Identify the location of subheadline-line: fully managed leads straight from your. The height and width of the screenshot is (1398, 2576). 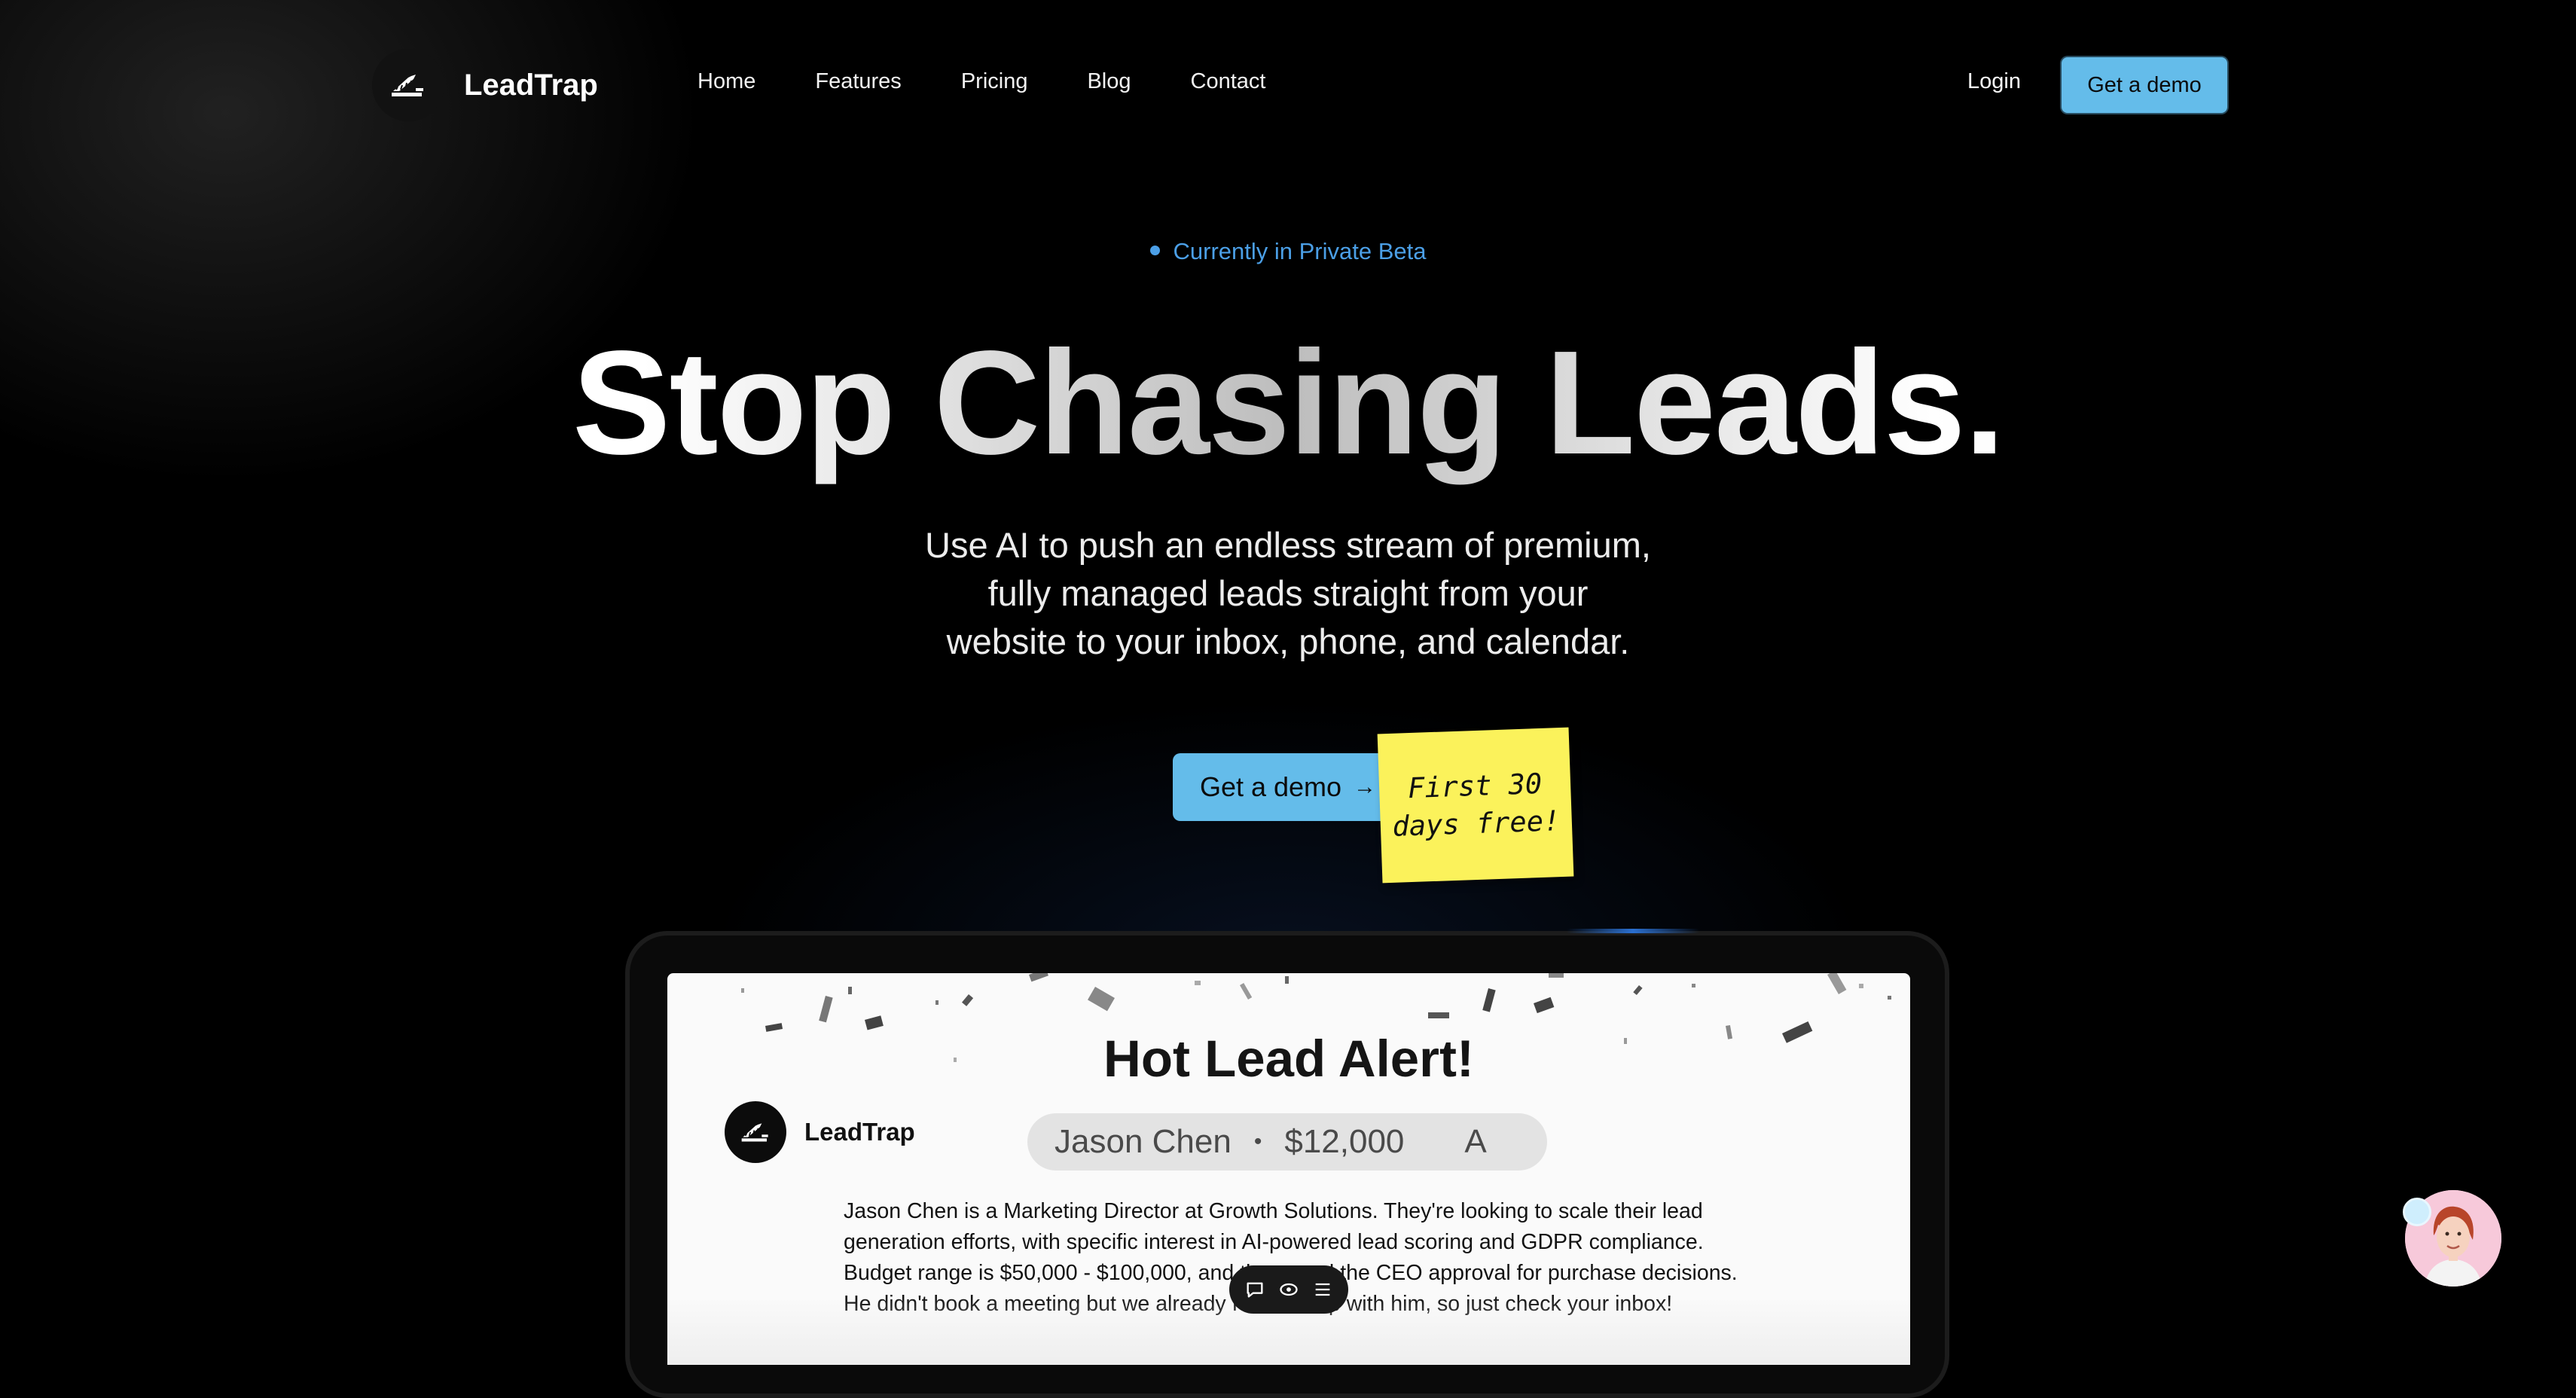
(1288, 593).